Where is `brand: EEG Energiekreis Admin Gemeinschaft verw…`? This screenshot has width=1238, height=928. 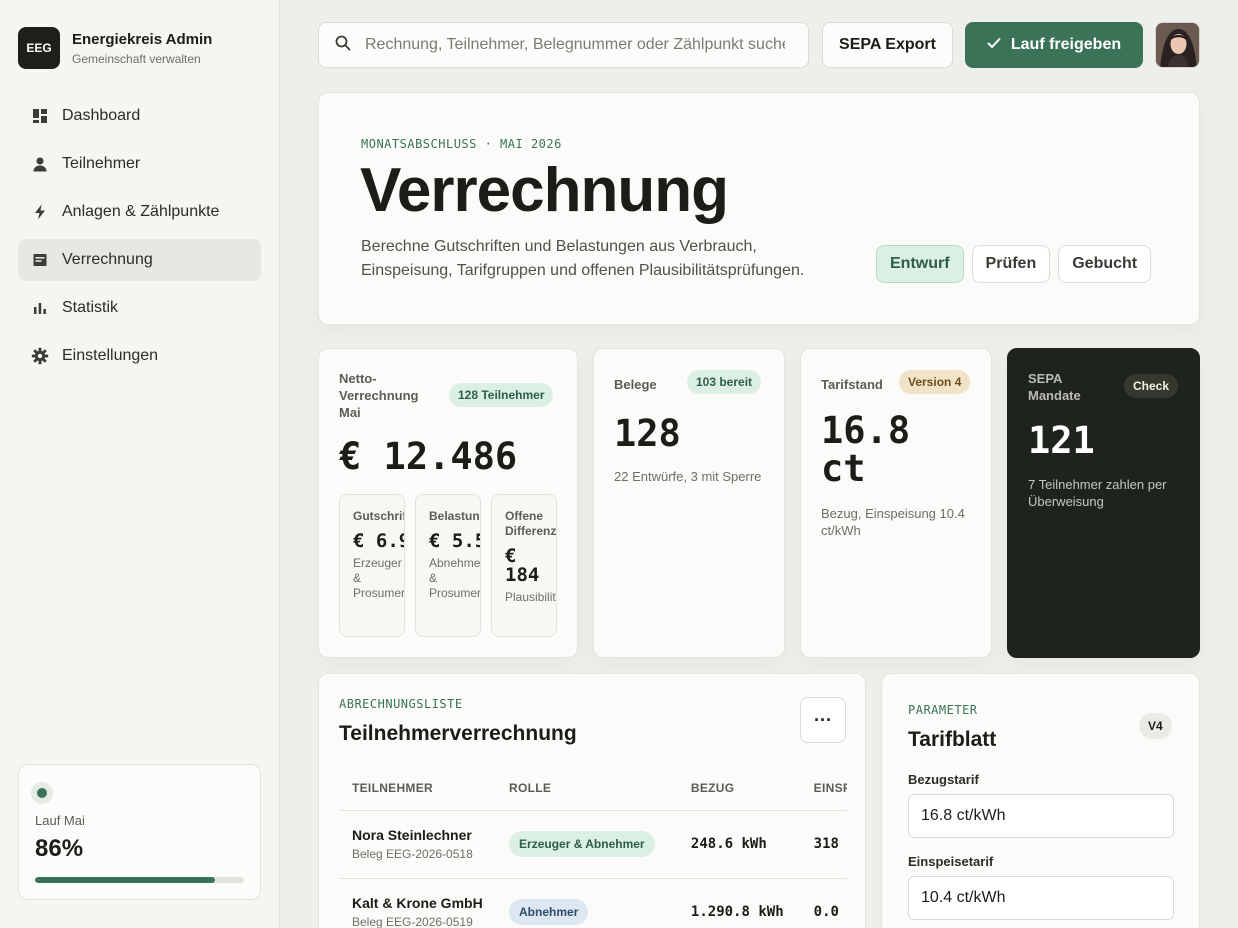 brand: EEG Energiekreis Admin Gemeinschaft verw… is located at coordinates (115, 48).